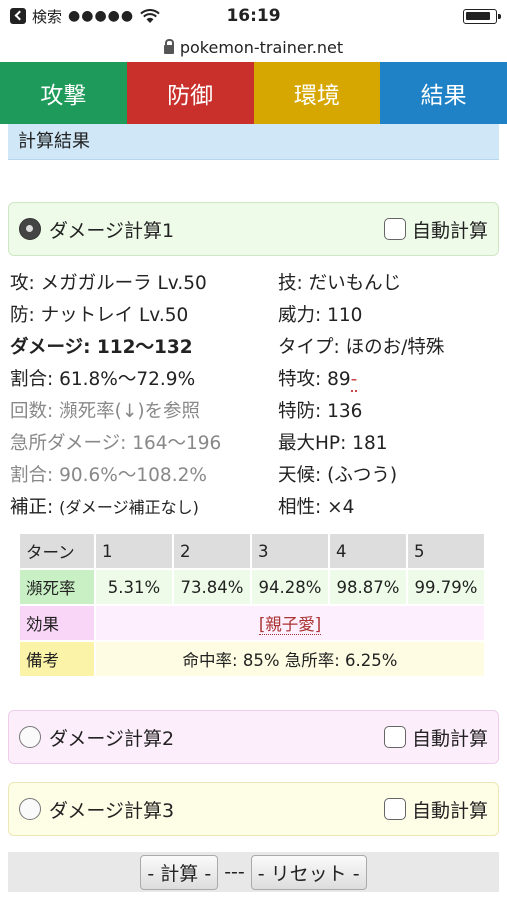  I want to click on damage-calc-2-header: ダメージ計算2 自動計算, so click(253, 737).